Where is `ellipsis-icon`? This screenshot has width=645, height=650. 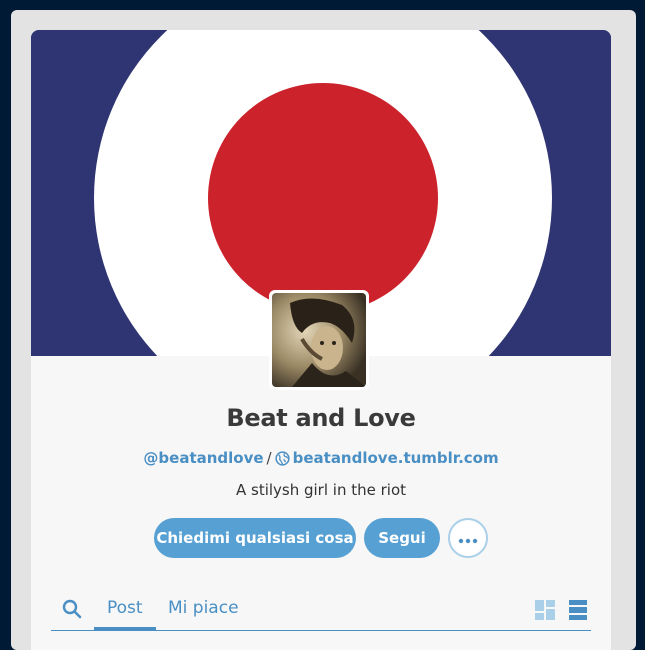
ellipsis-icon is located at coordinates (468, 538).